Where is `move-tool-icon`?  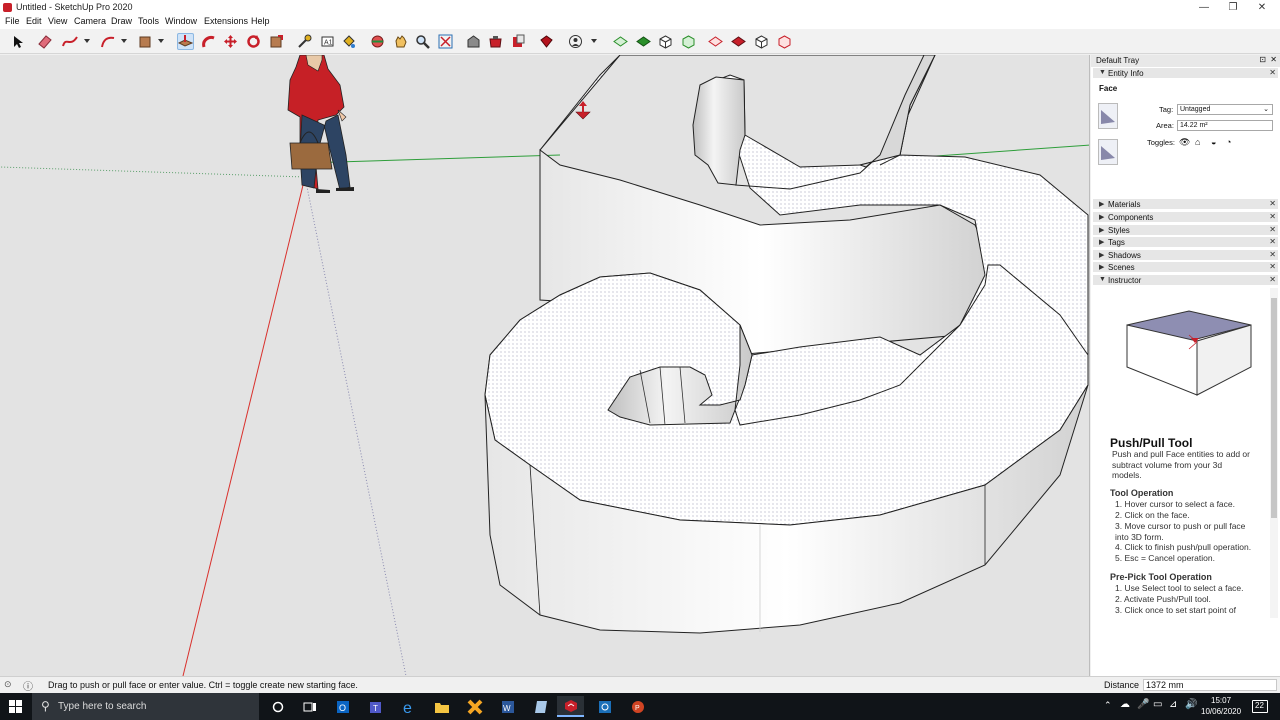 move-tool-icon is located at coordinates (230, 41).